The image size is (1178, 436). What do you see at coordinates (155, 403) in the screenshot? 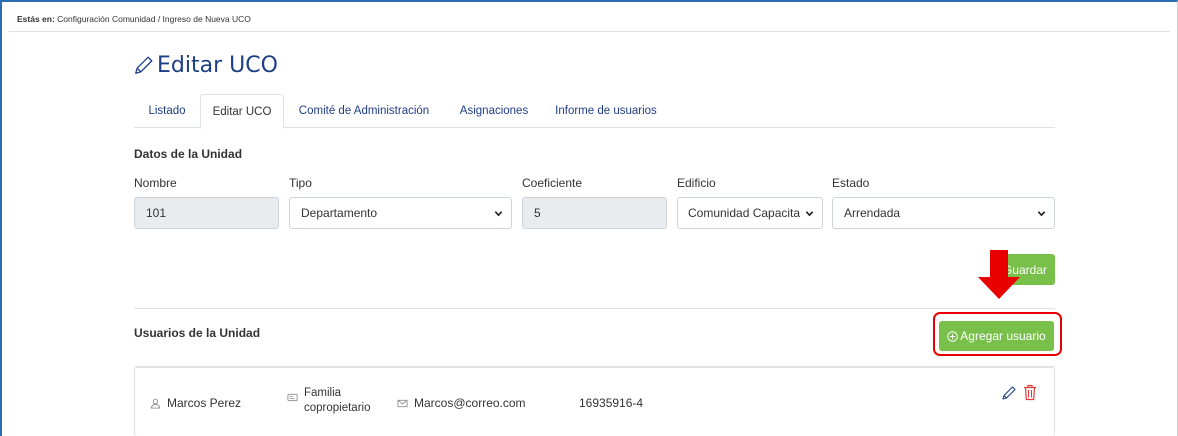
I see `user-icon` at bounding box center [155, 403].